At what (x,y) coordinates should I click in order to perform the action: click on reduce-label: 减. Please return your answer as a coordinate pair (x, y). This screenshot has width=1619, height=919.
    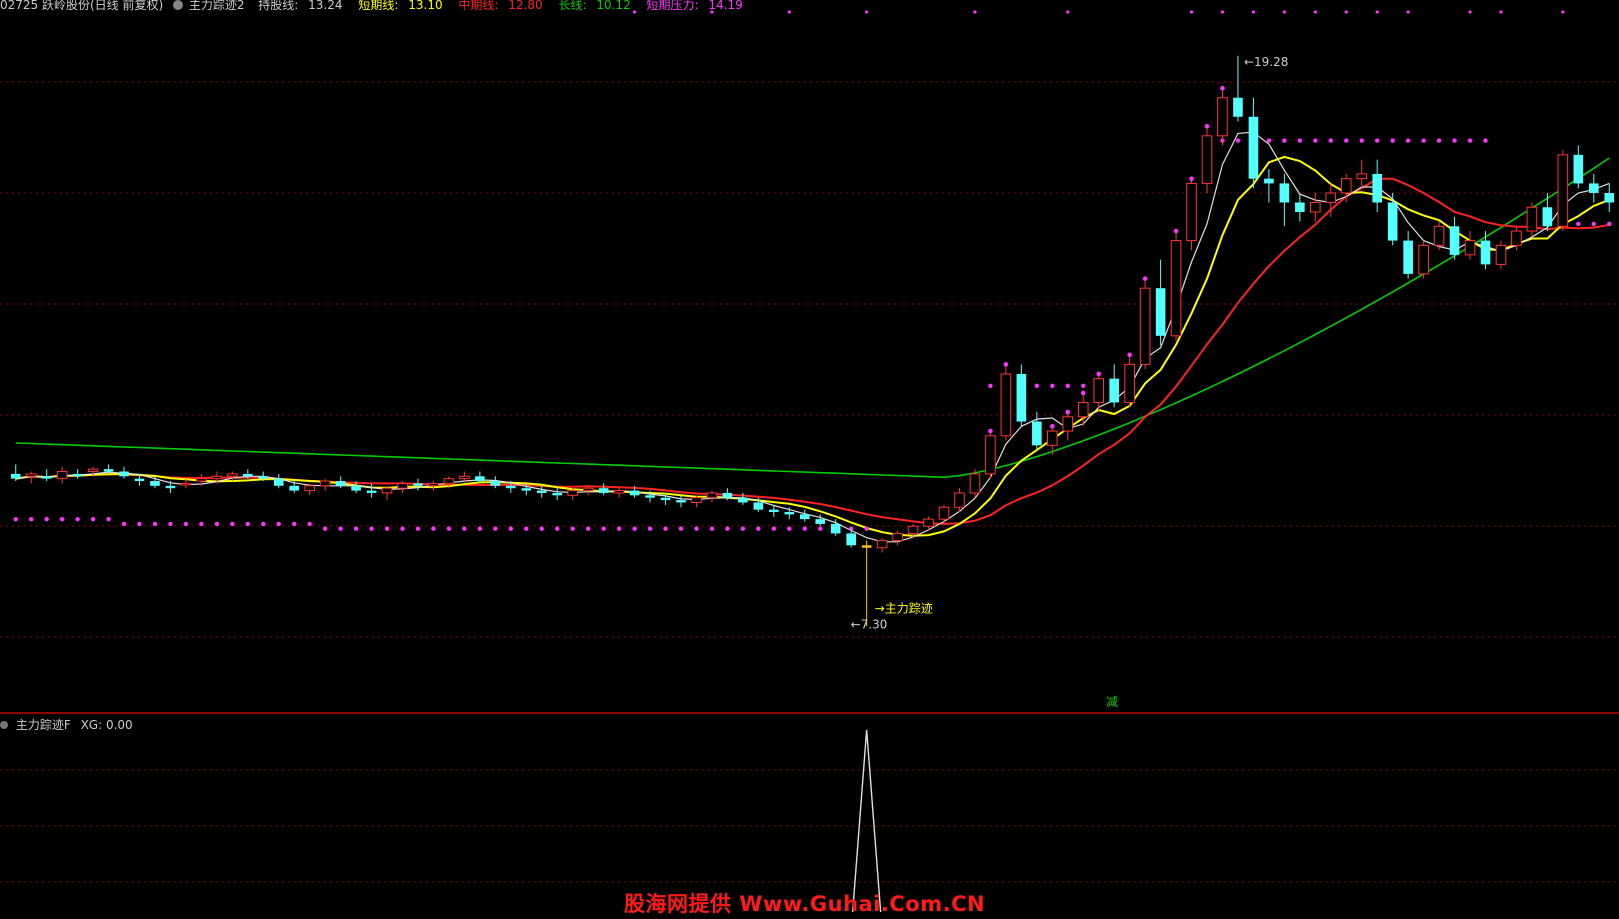
    Looking at the image, I should click on (1112, 702).